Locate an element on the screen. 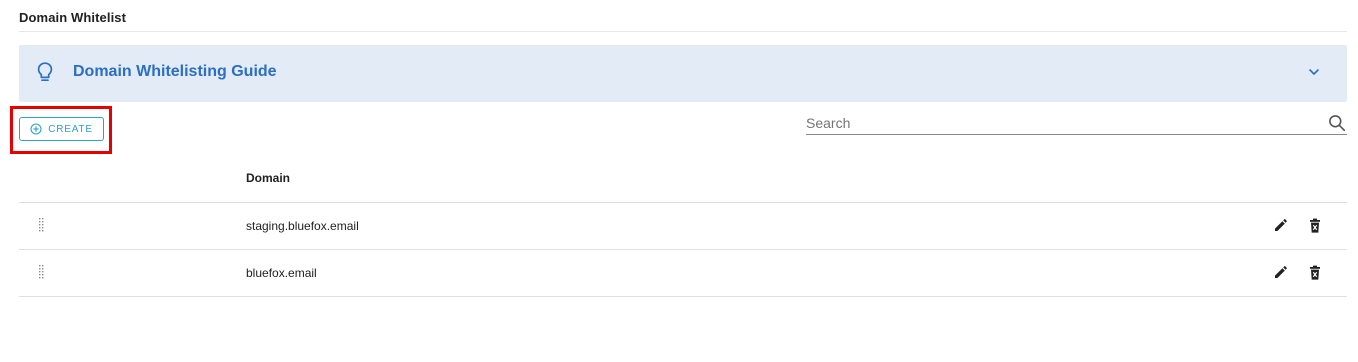  search-field is located at coordinates (1076, 123).